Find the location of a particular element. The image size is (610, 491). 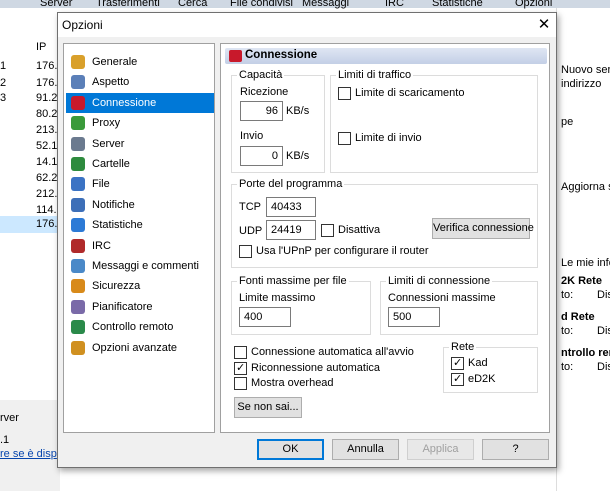

udp-port-input is located at coordinates (291, 230).